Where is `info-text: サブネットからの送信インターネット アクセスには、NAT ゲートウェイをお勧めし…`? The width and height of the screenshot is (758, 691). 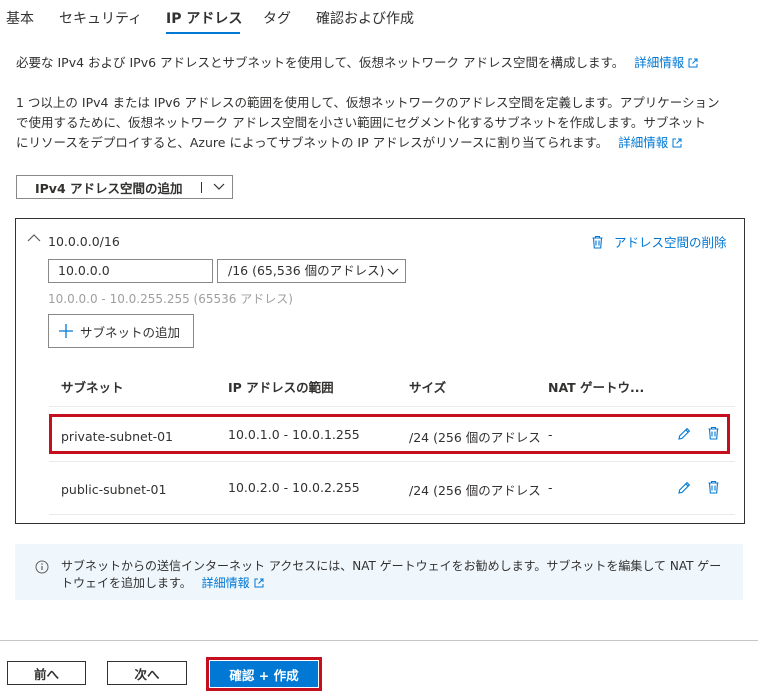
info-text: サブネットからの送信インターネット アクセスには、NAT ゲートウェイをお勧めし… is located at coordinates (391, 575).